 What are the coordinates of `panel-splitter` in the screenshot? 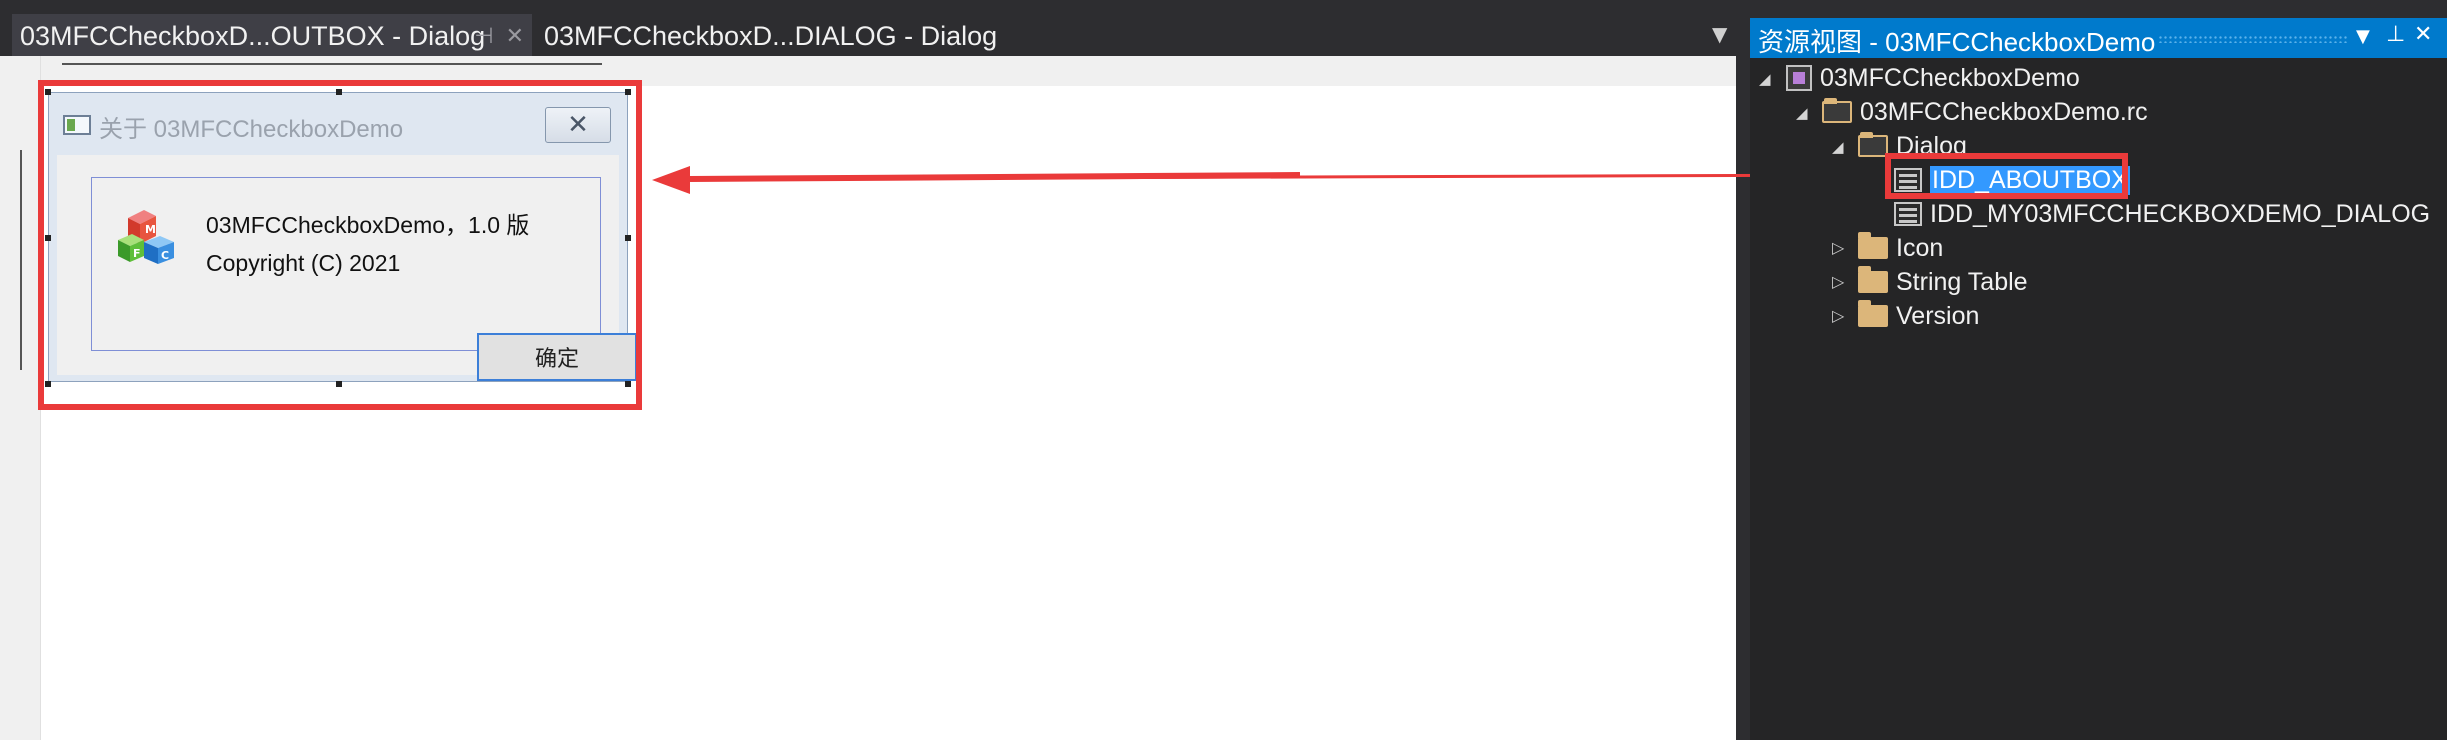 It's located at (1742, 398).